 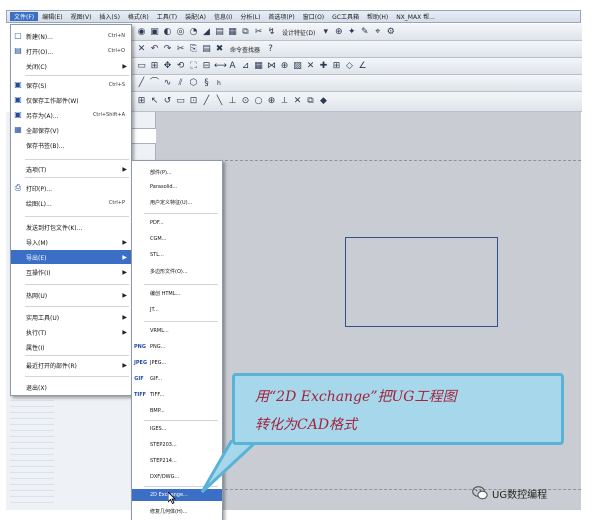 What do you see at coordinates (167, 16) in the screenshot?
I see `menu-item: 工具(T)` at bounding box center [167, 16].